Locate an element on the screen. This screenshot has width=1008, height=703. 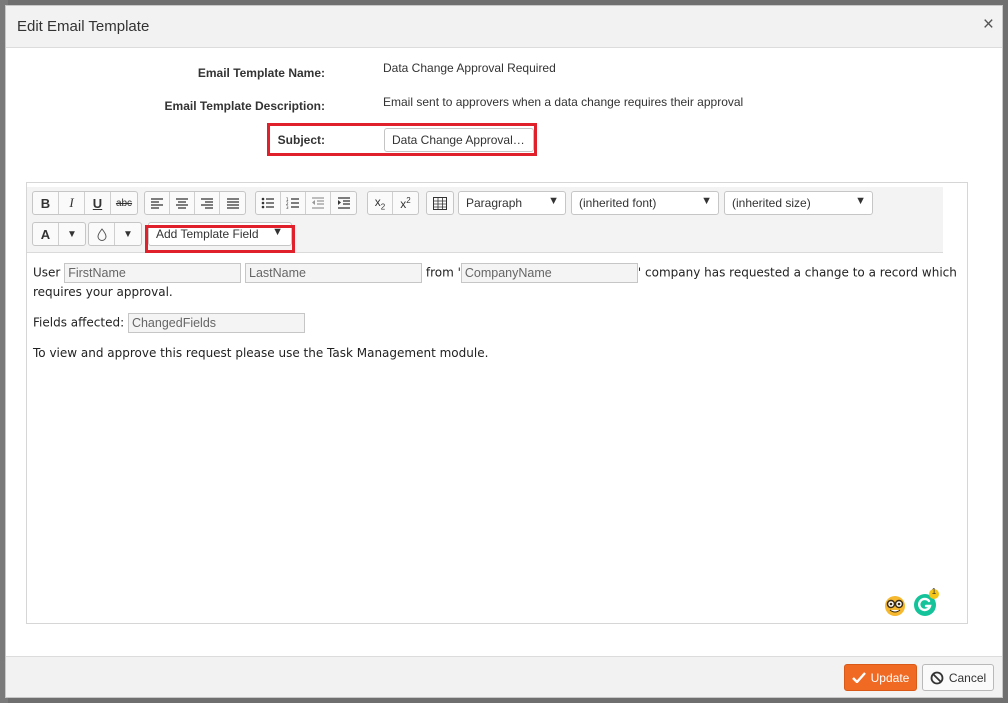
cancel-button: Cancel is located at coordinates (958, 677).